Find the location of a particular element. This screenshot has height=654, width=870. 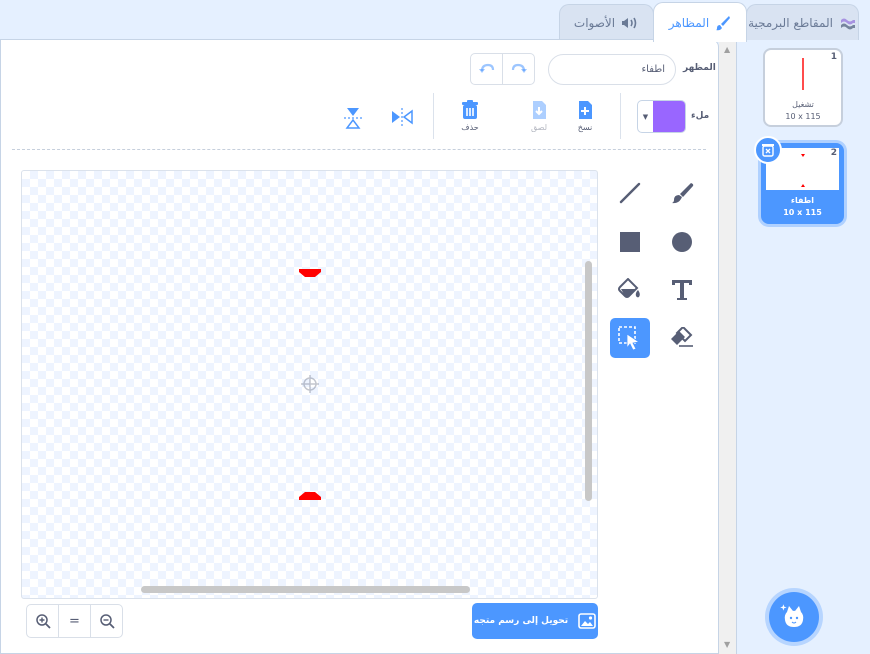

redo-button is located at coordinates (518, 69).